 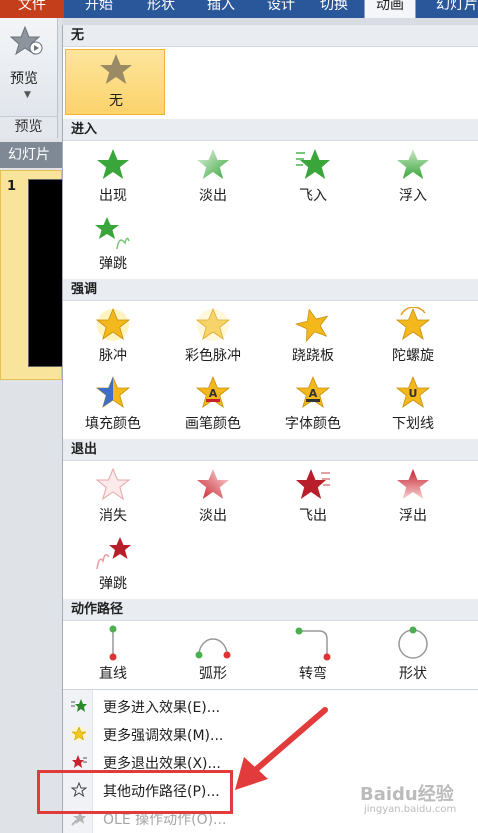 What do you see at coordinates (79, 705) in the screenshot?
I see `green-star-icon` at bounding box center [79, 705].